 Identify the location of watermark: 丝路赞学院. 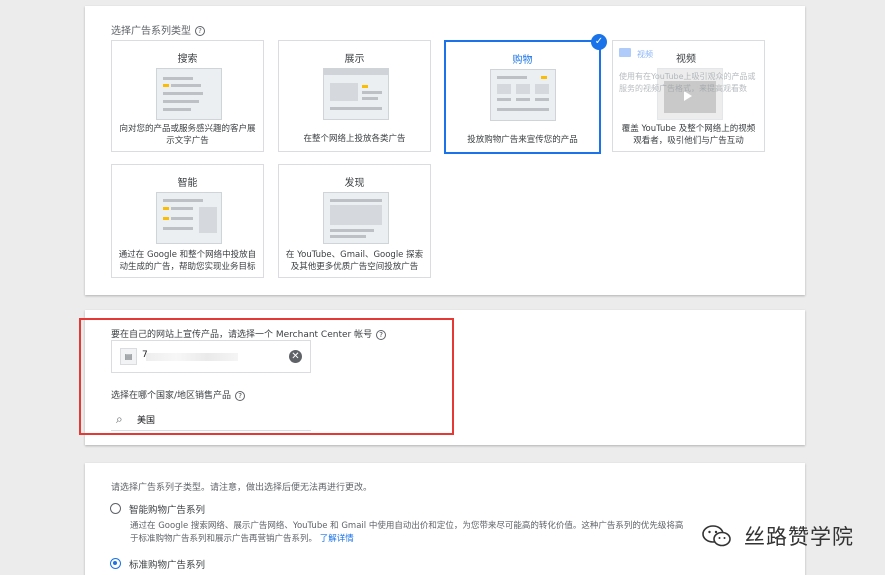
(778, 536).